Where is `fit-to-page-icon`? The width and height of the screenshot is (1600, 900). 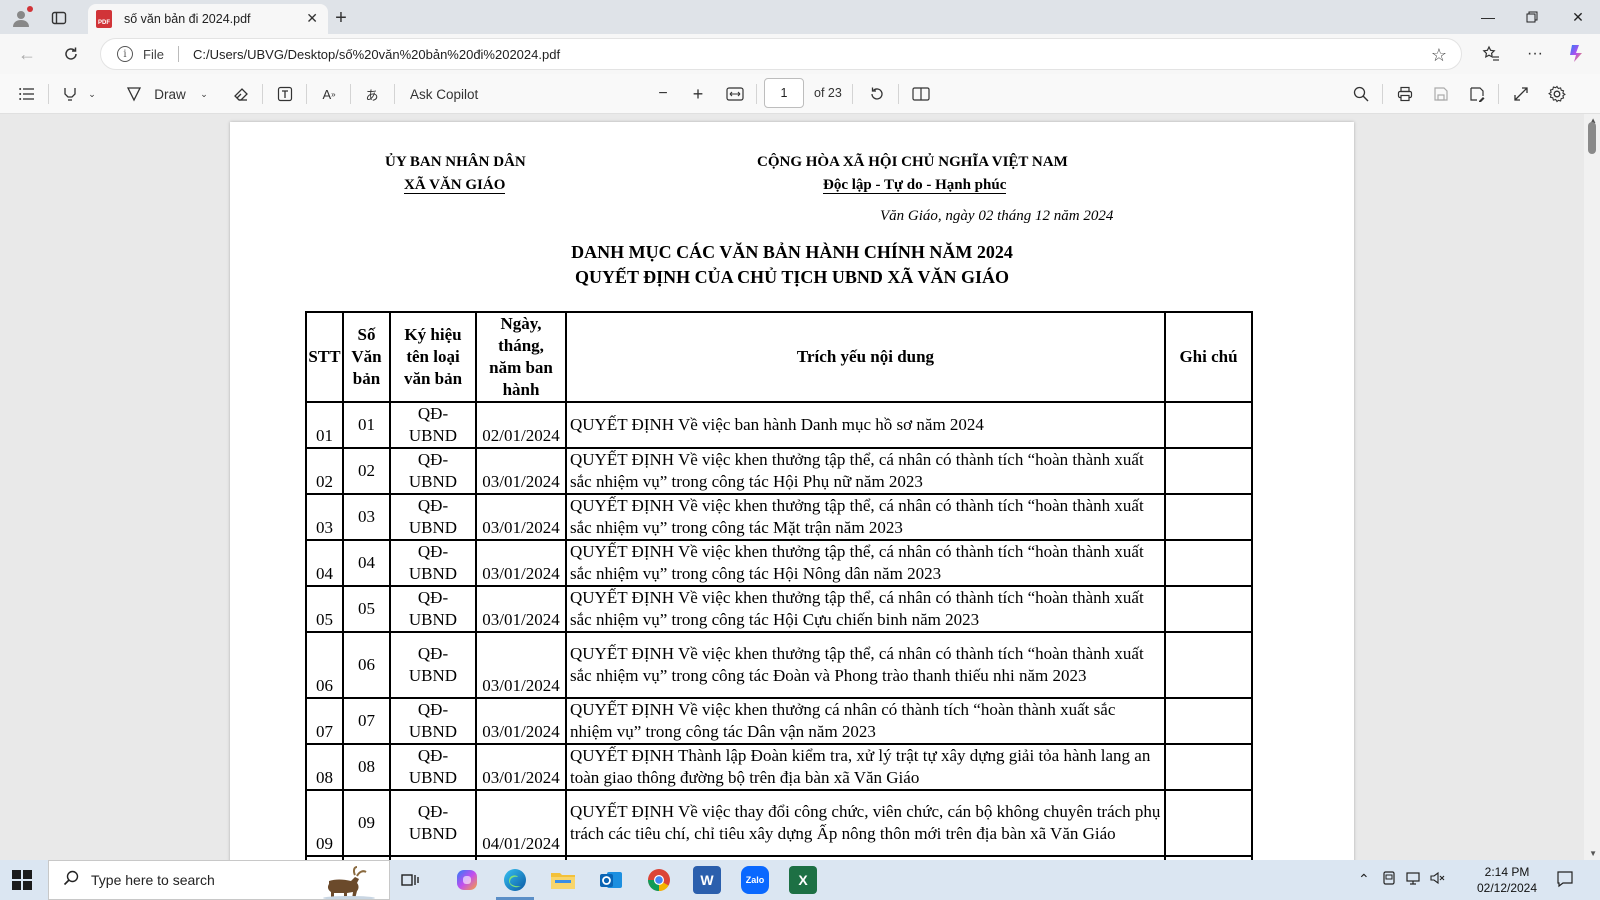 fit-to-page-icon is located at coordinates (735, 94).